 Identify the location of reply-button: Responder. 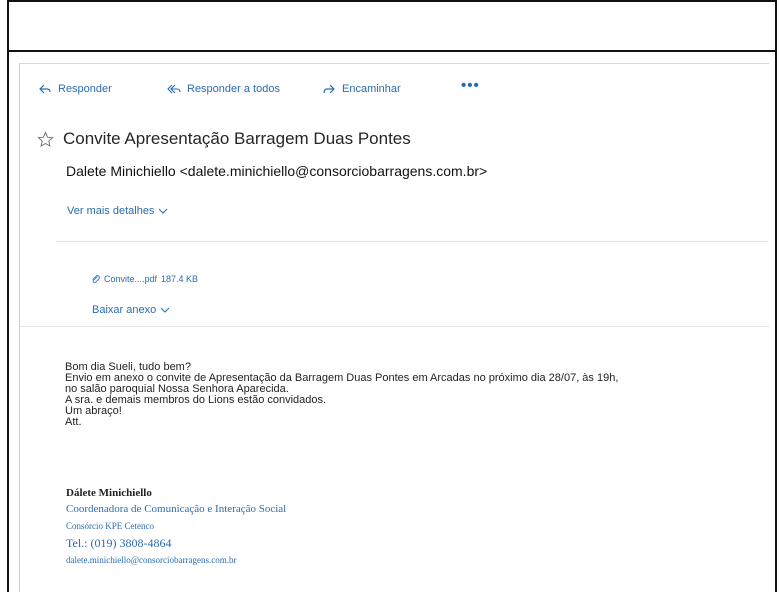
(75, 89).